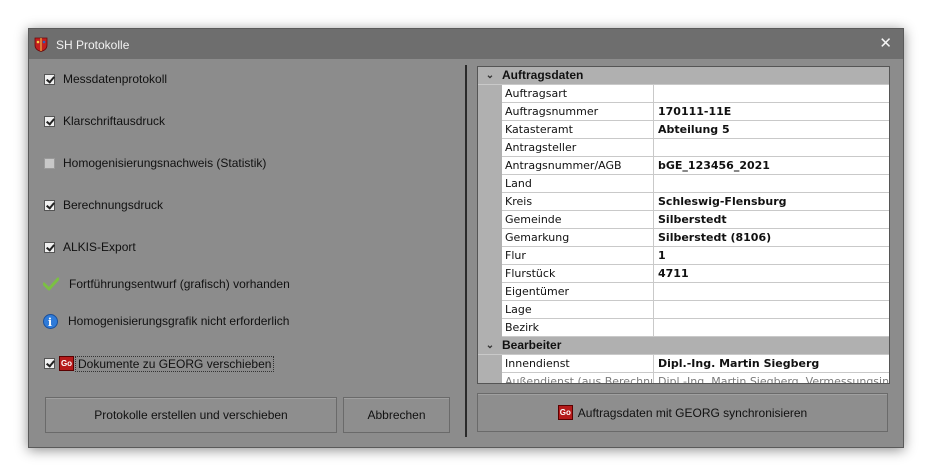 Image resolution: width=930 pixels, height=476 pixels. I want to click on property-key: Auftragsnummer, so click(566, 111).